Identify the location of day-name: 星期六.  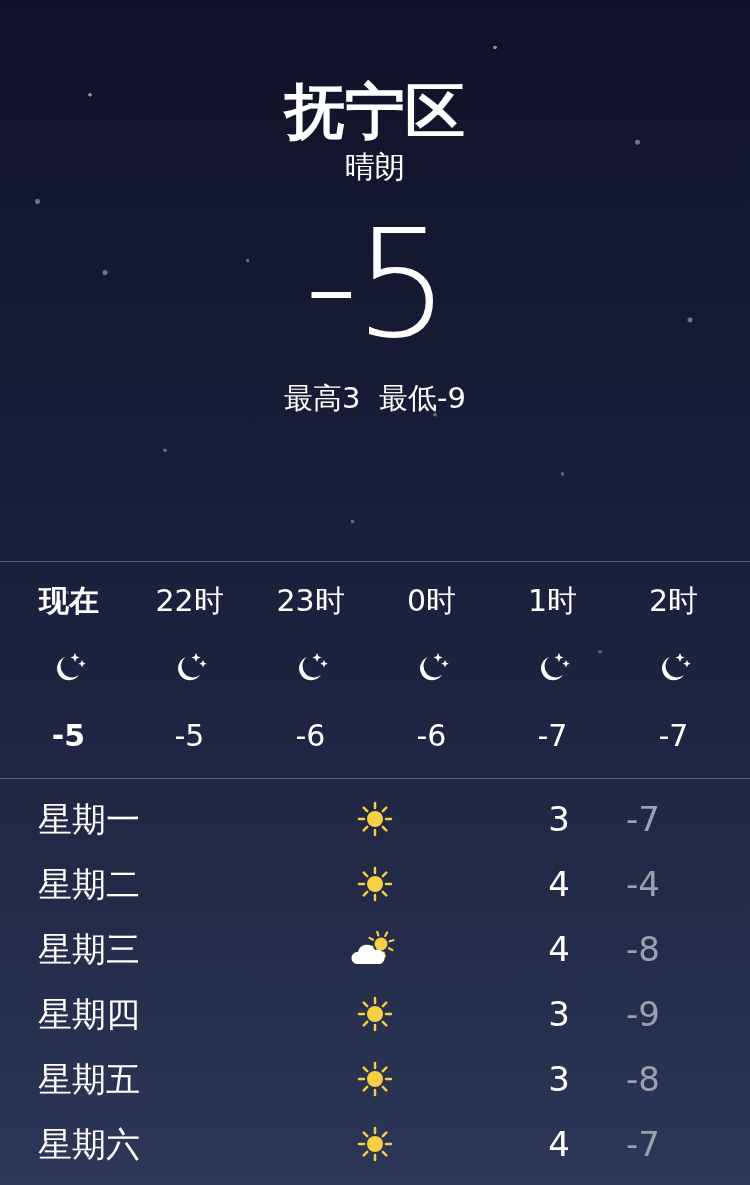
(89, 1144).